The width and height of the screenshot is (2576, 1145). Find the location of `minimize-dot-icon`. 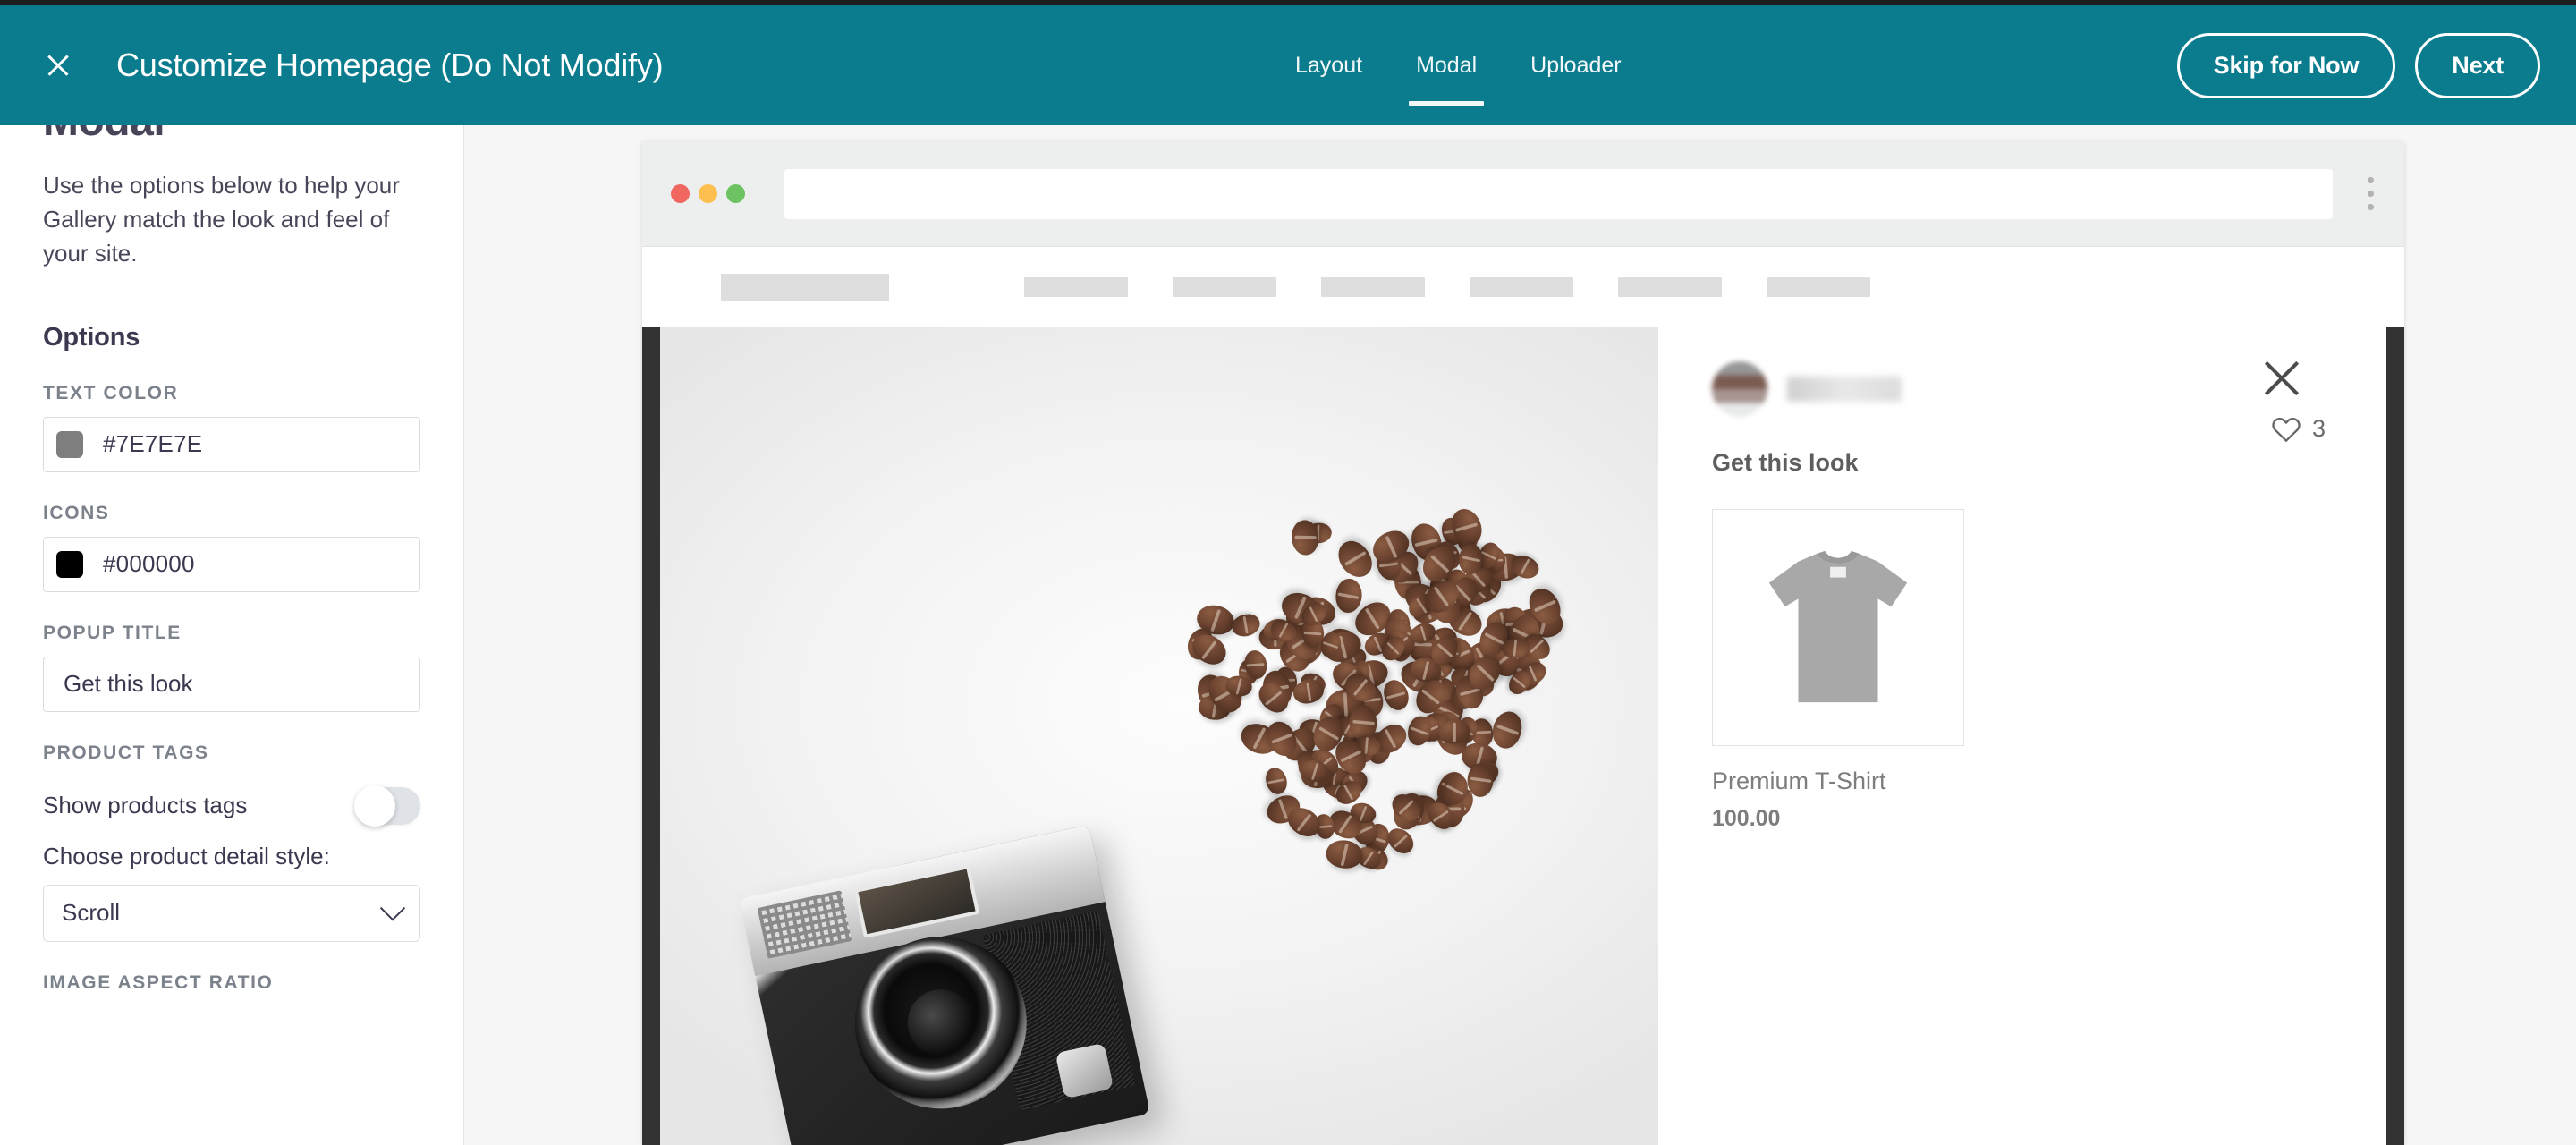

minimize-dot-icon is located at coordinates (708, 193).